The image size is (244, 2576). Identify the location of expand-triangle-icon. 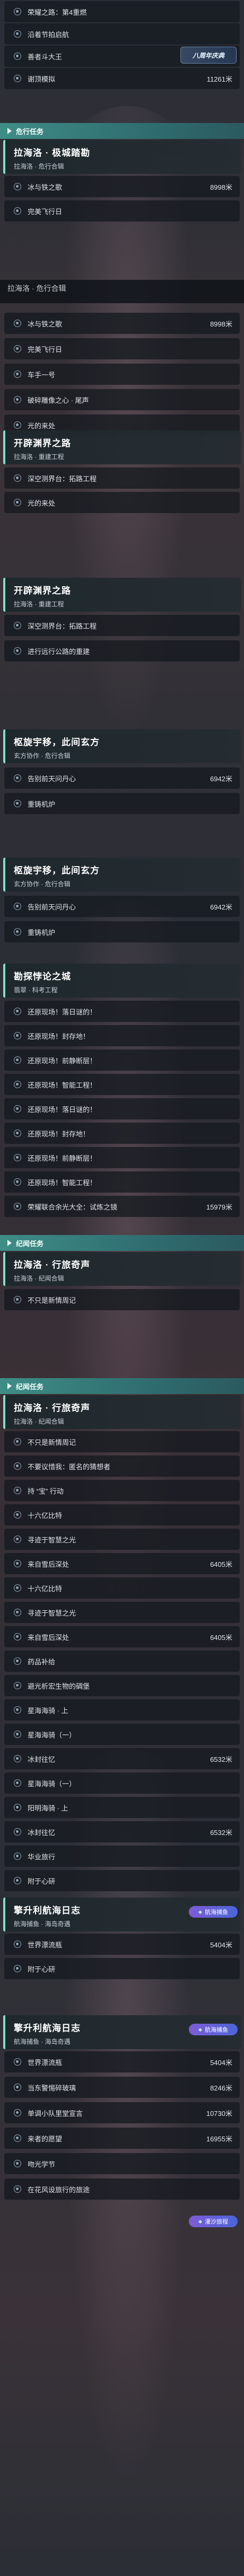
(10, 1243).